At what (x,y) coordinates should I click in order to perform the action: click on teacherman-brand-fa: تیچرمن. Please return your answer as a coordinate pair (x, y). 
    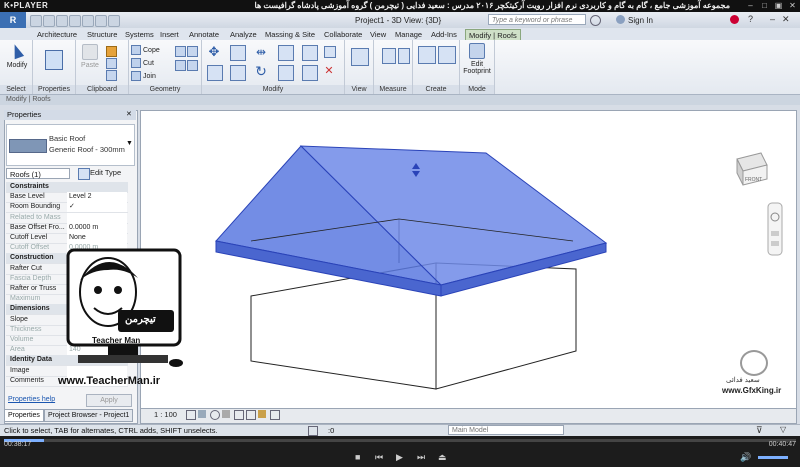
    Looking at the image, I should click on (140, 319).